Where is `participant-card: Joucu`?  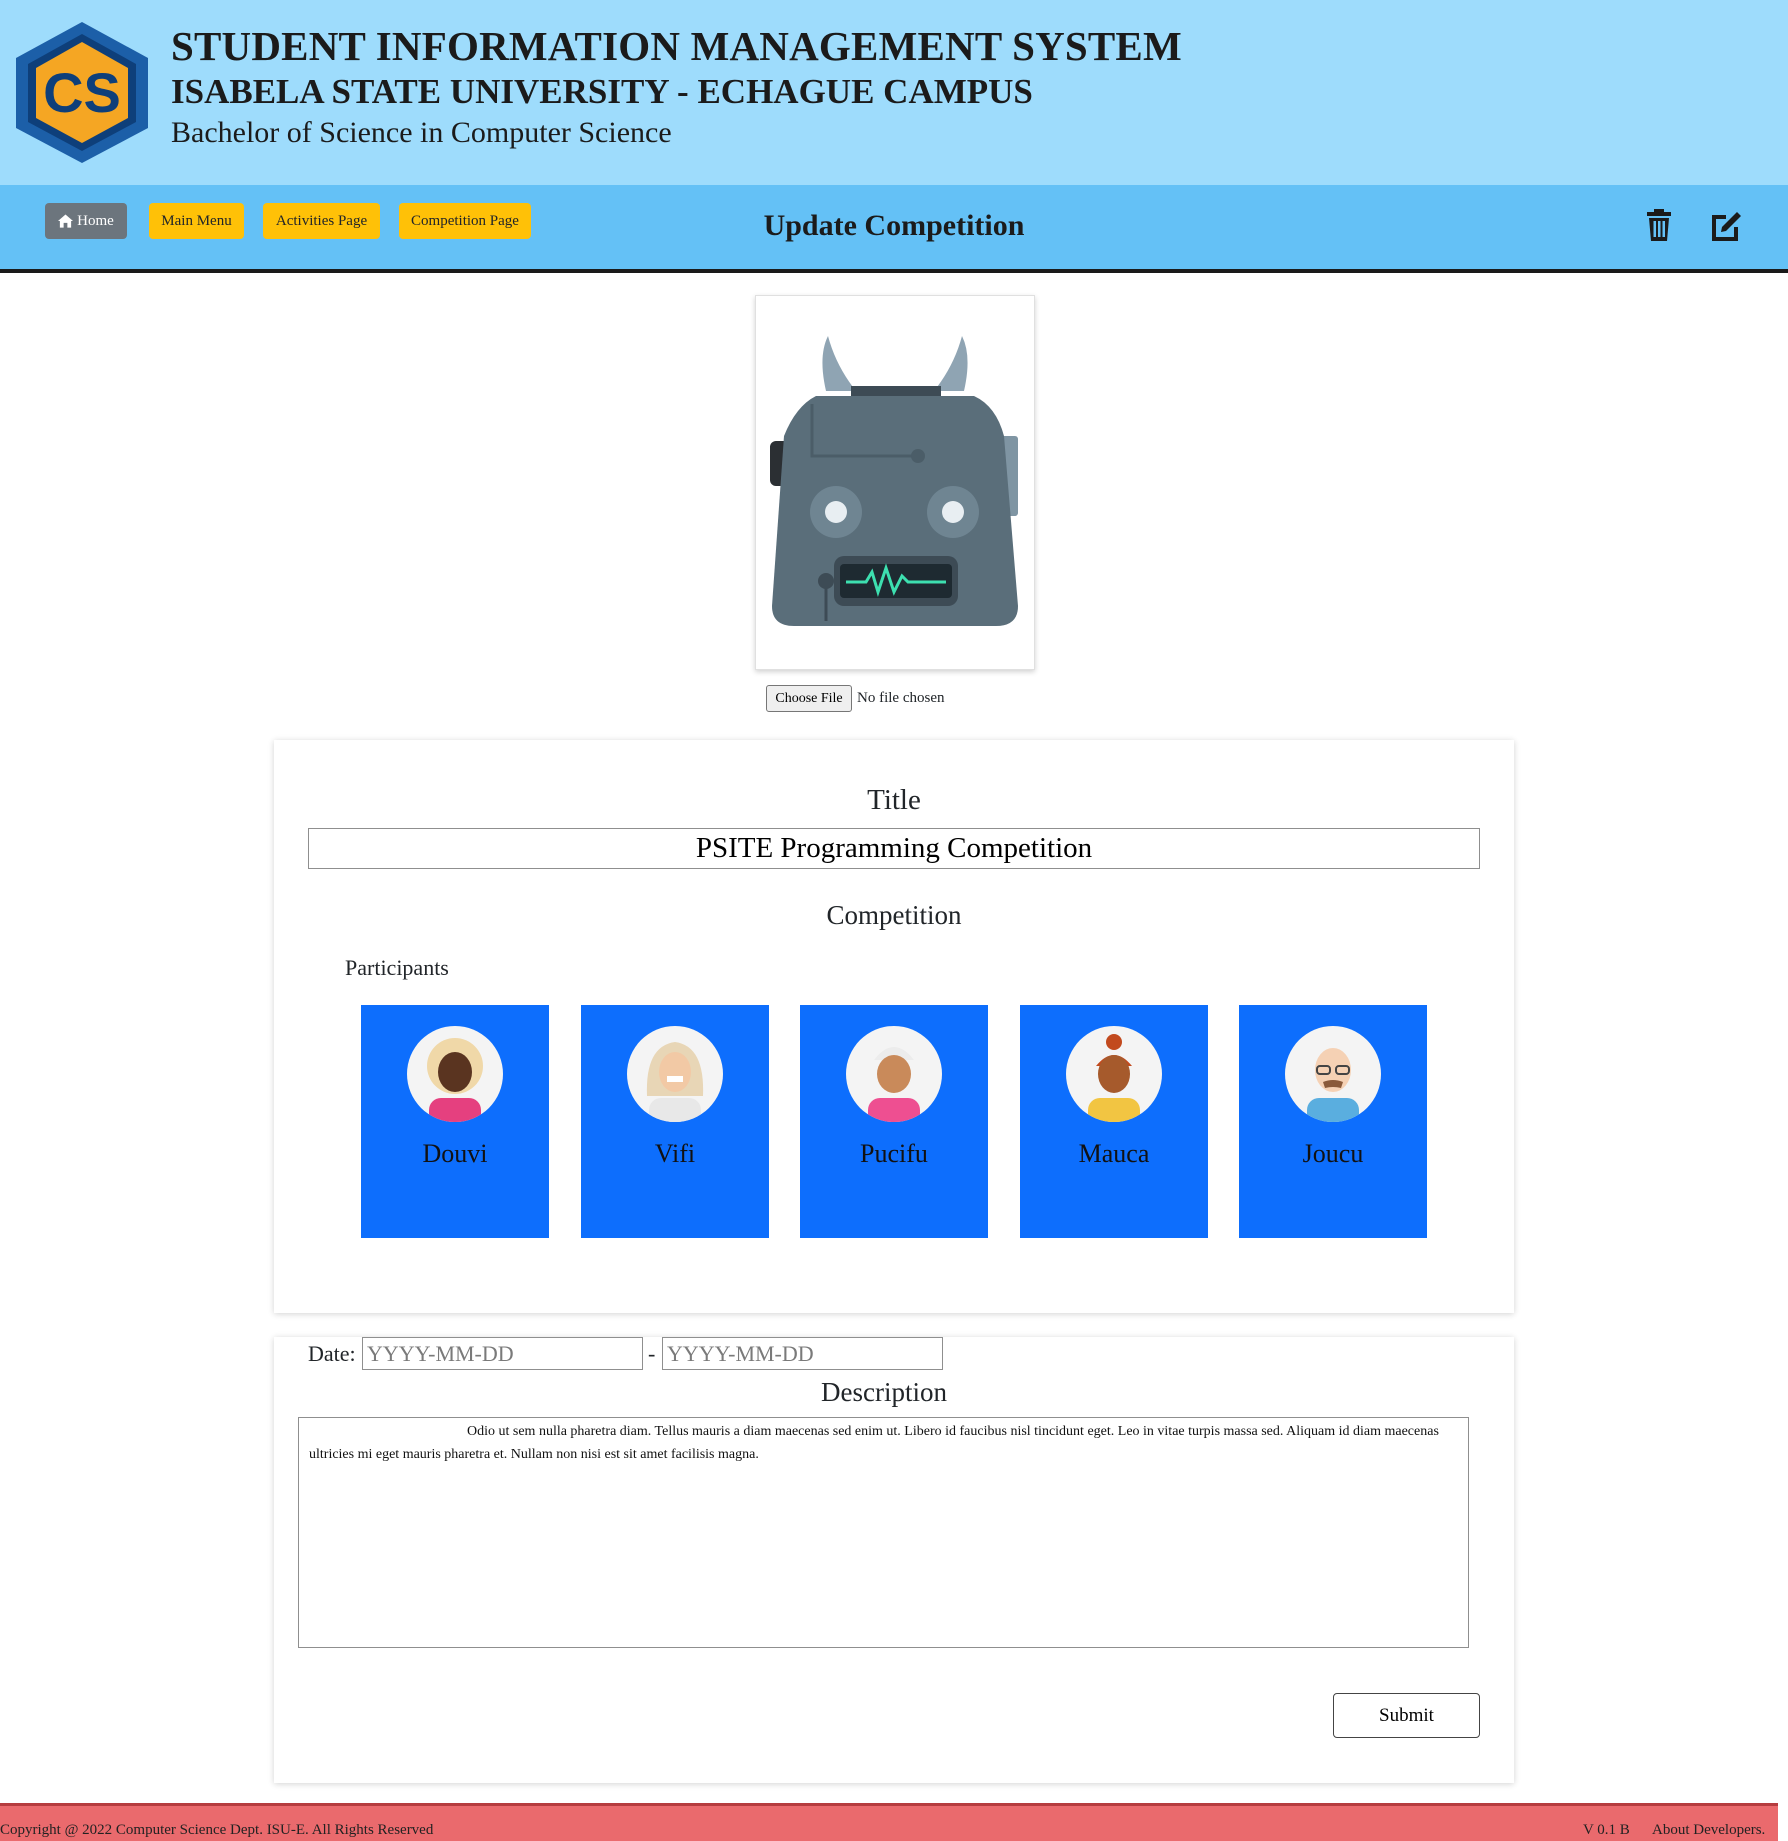
participant-card: Joucu is located at coordinates (1333, 1121).